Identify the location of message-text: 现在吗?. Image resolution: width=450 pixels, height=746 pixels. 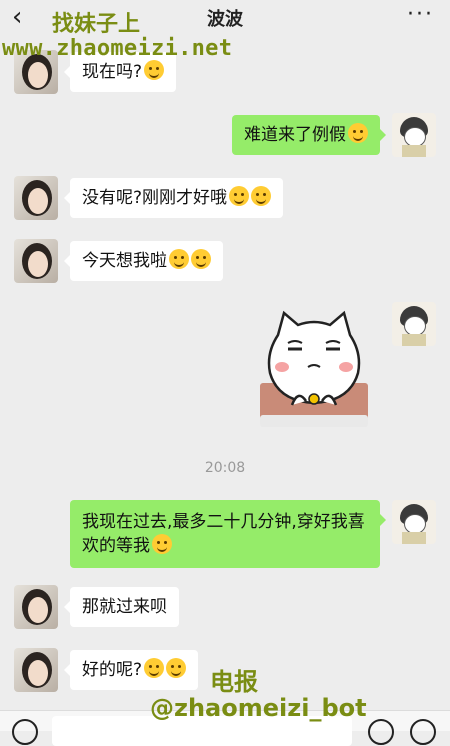
(112, 72).